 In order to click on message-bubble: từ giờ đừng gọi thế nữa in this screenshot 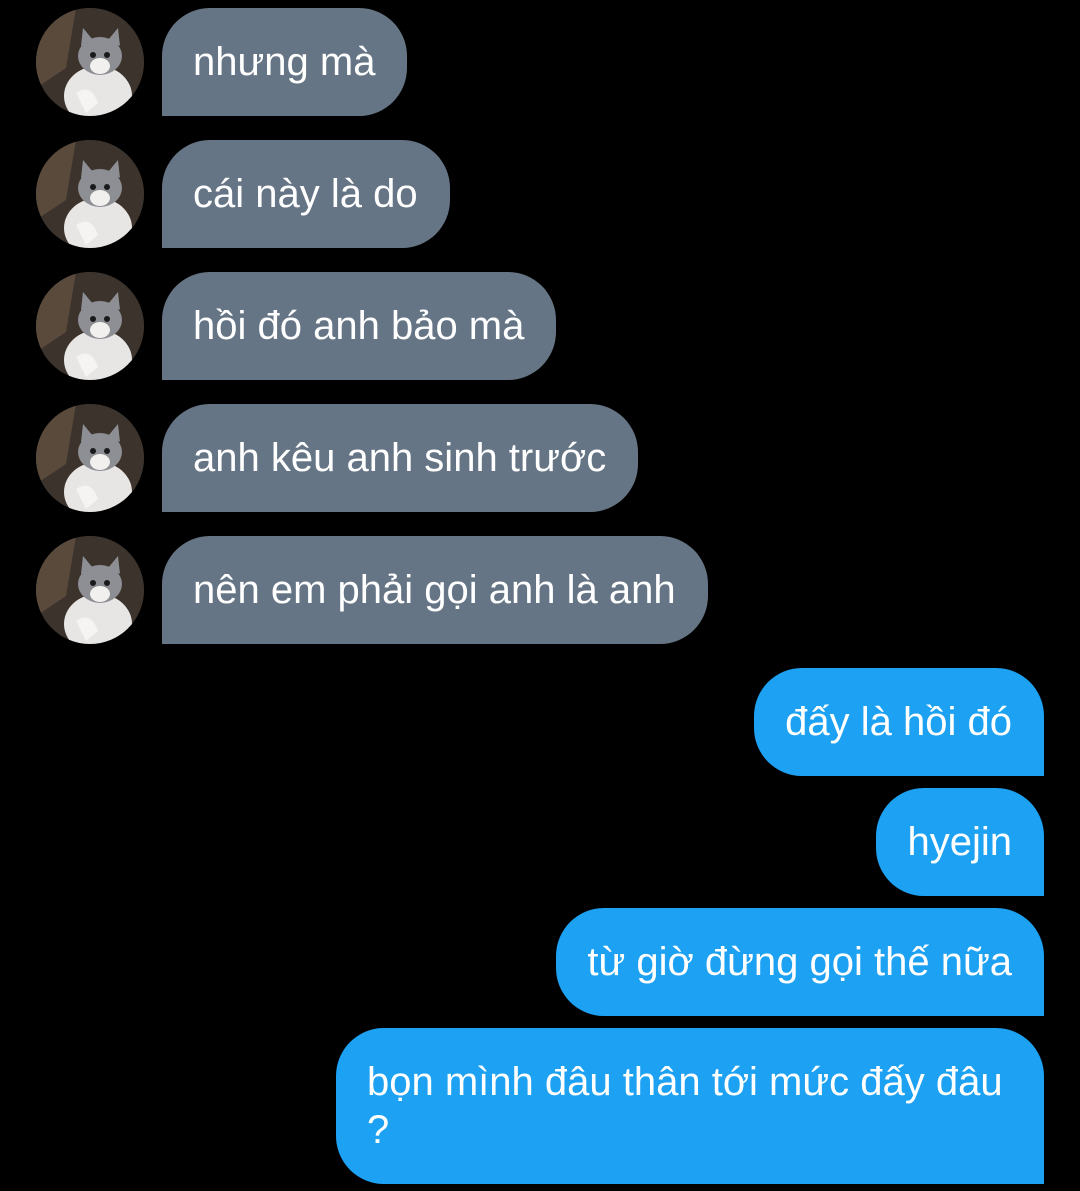, I will do `click(800, 962)`.